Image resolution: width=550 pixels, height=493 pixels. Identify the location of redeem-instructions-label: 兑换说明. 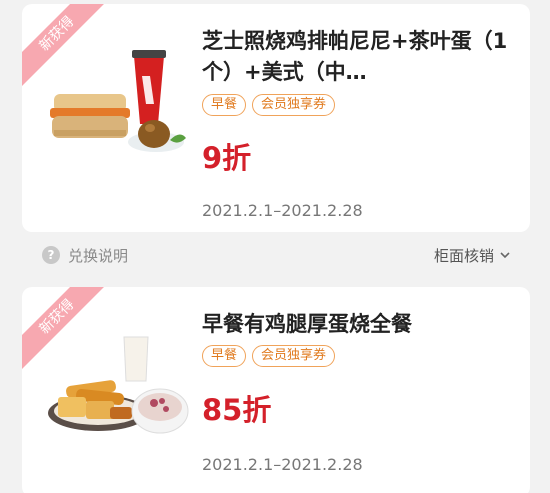
(98, 255).